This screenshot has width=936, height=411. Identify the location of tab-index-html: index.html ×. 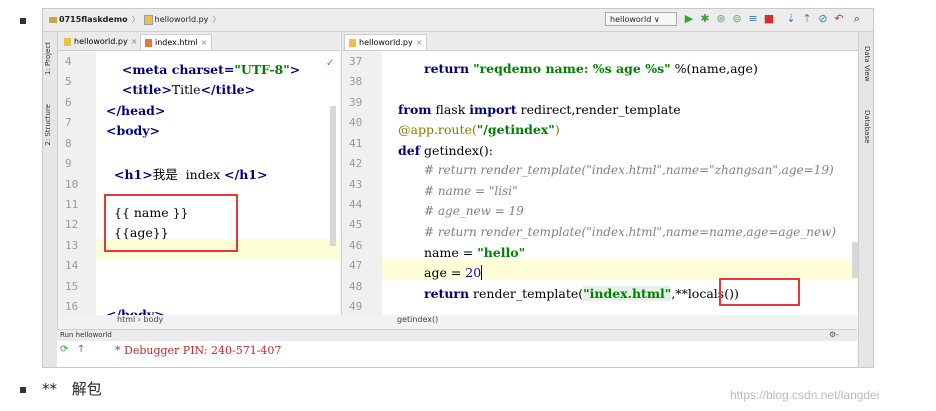
(176, 42).